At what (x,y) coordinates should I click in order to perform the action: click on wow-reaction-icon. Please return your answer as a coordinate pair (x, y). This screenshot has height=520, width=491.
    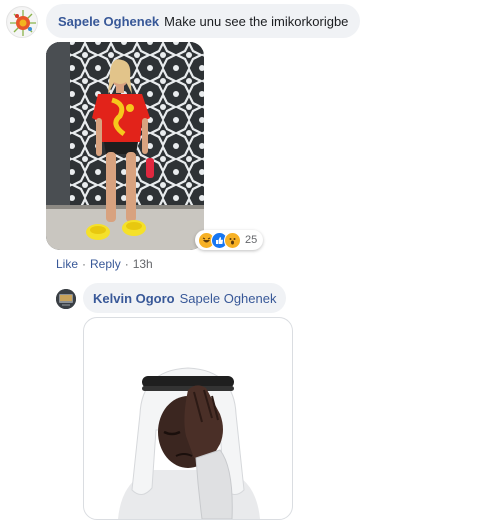
    Looking at the image, I should click on (232, 240).